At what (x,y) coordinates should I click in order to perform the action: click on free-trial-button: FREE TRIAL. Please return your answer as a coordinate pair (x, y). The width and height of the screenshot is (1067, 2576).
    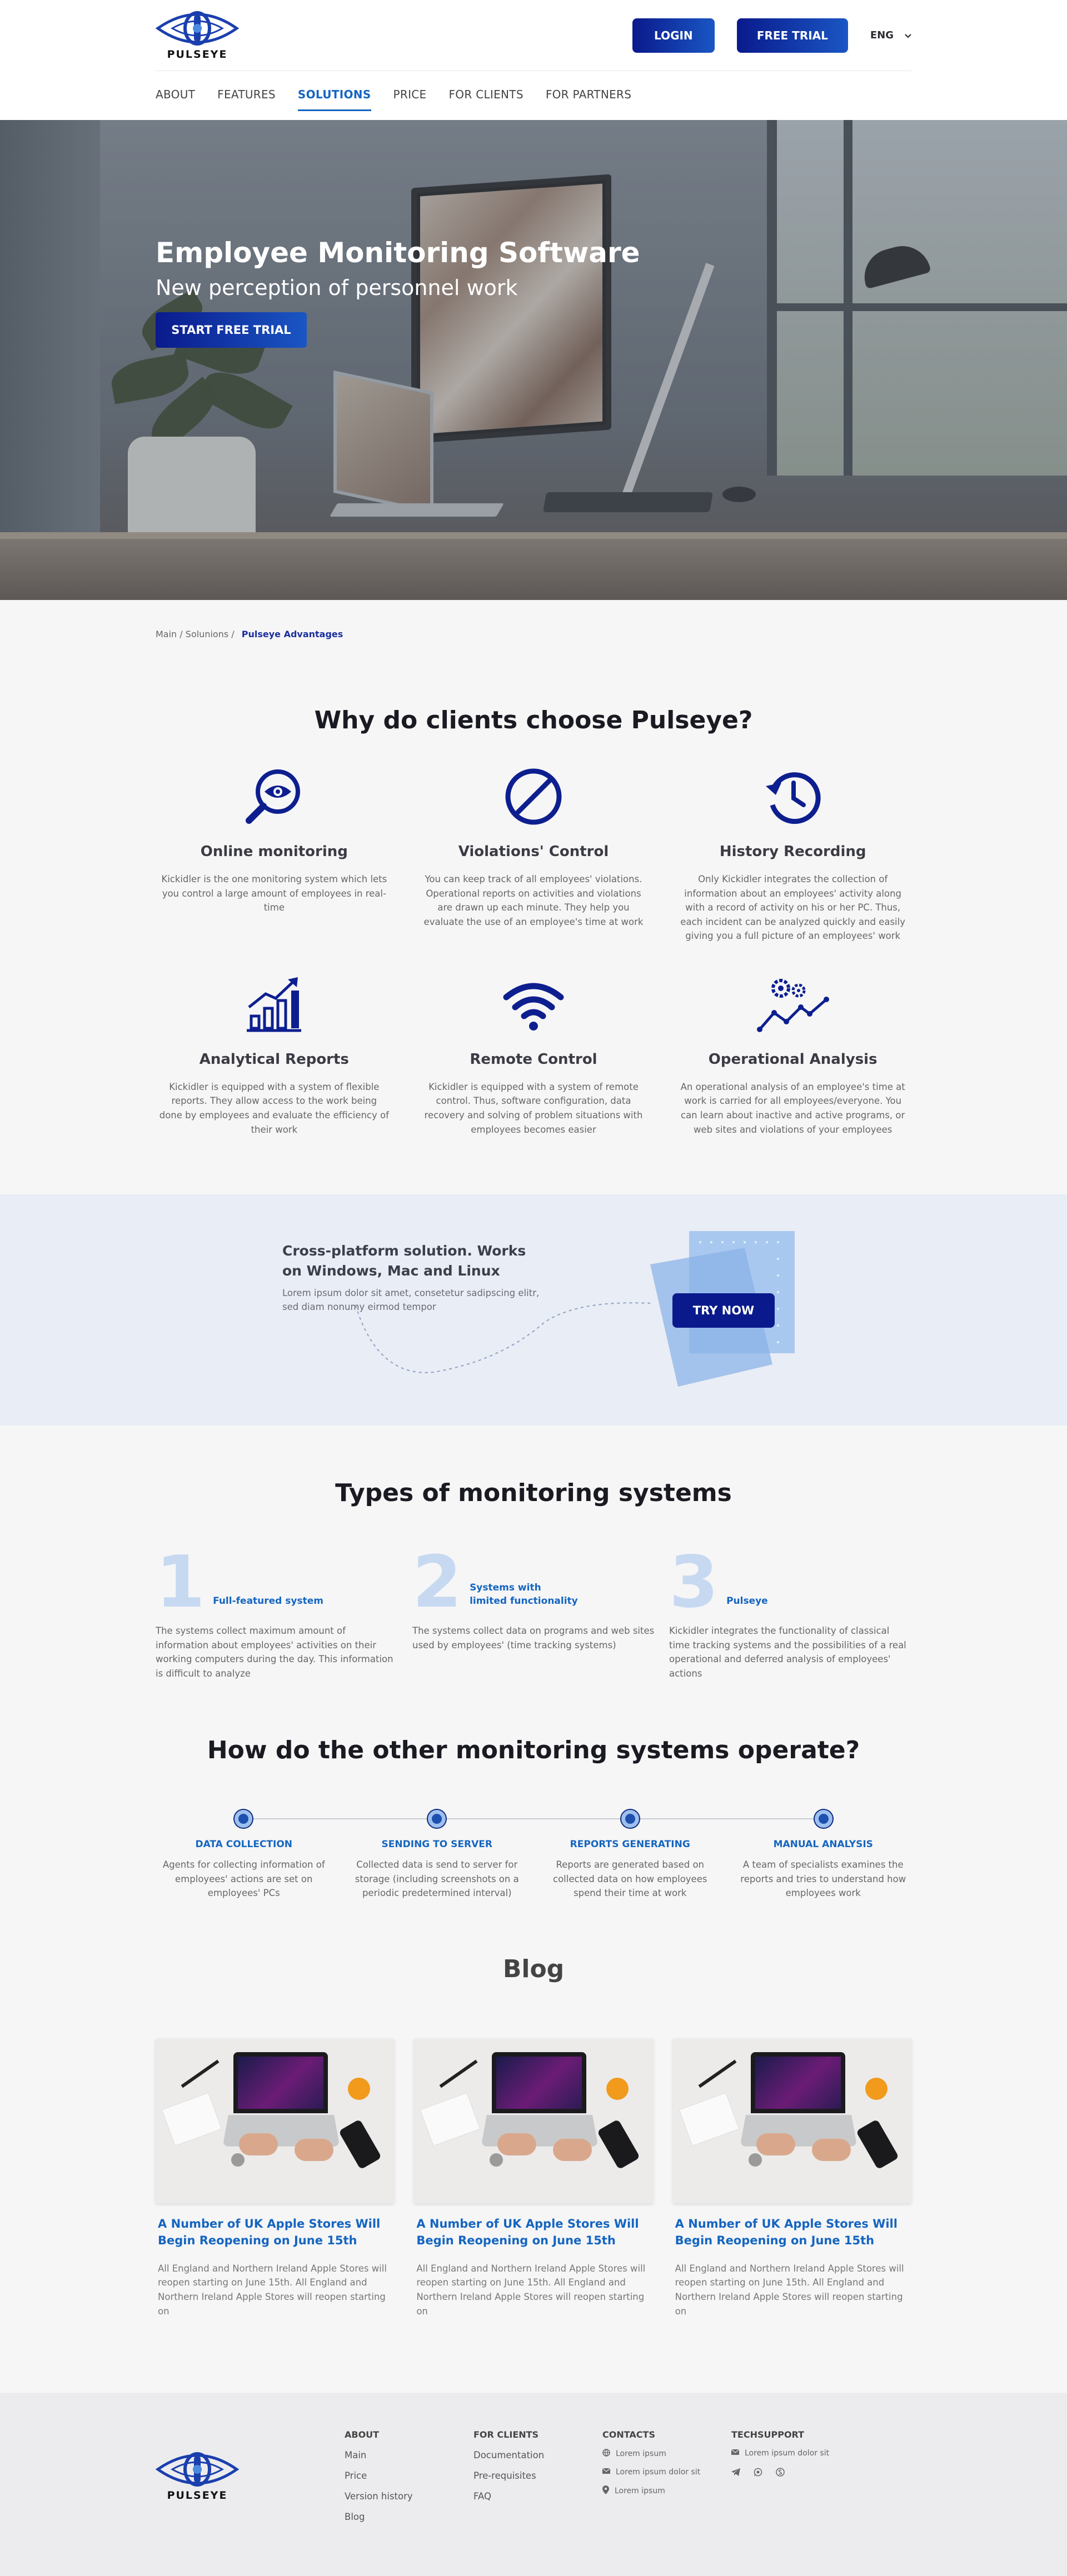
    Looking at the image, I should click on (792, 35).